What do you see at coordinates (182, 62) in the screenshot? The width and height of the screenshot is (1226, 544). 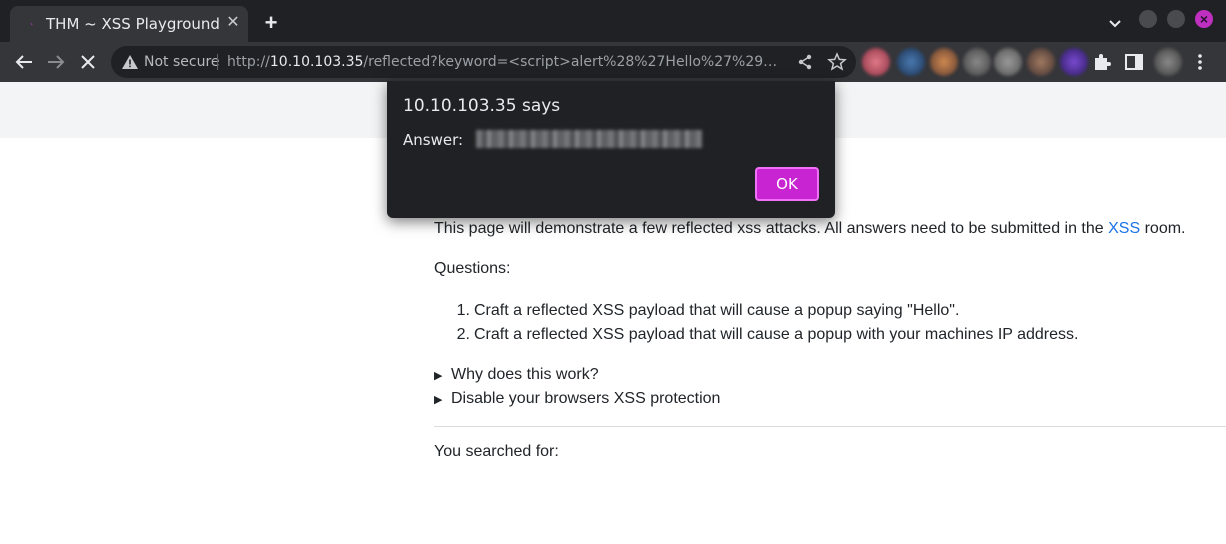 I see `security-status-label: Not secure` at bounding box center [182, 62].